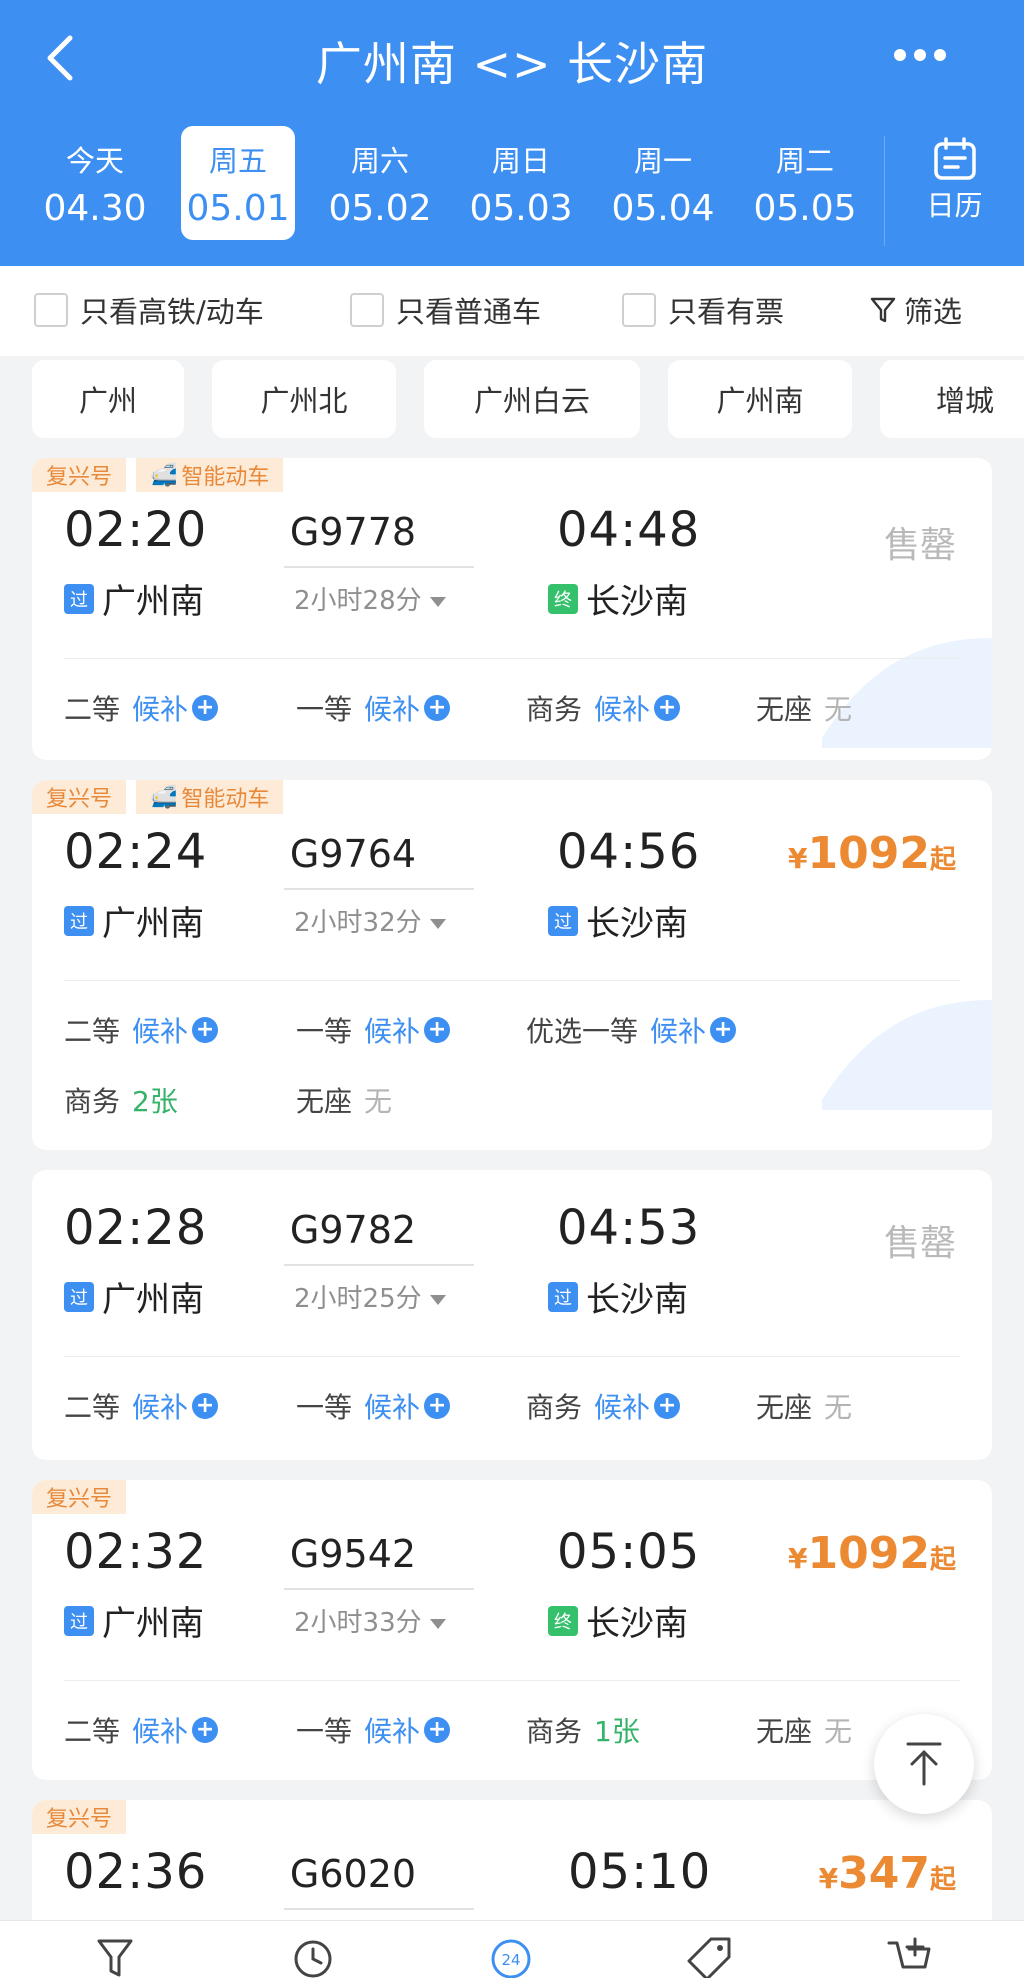  What do you see at coordinates (618, 598) in the screenshot?
I see `arrival-station: 终 长沙南` at bounding box center [618, 598].